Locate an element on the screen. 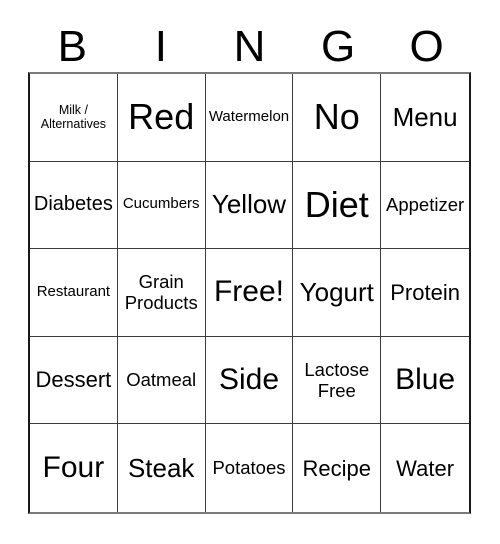  bingo-header: BINGO is located at coordinates (249, 40).